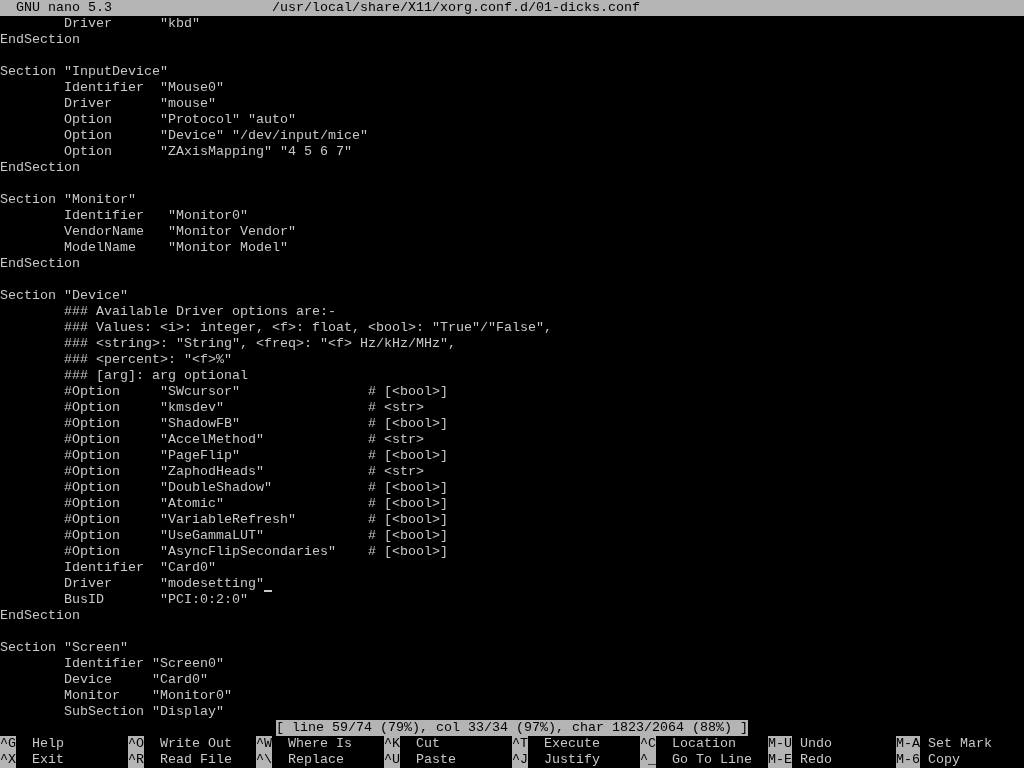 This screenshot has height=768, width=1024. Describe the element at coordinates (180, 120) in the screenshot. I see `code-line: Option "Protocol" "auto"` at that location.